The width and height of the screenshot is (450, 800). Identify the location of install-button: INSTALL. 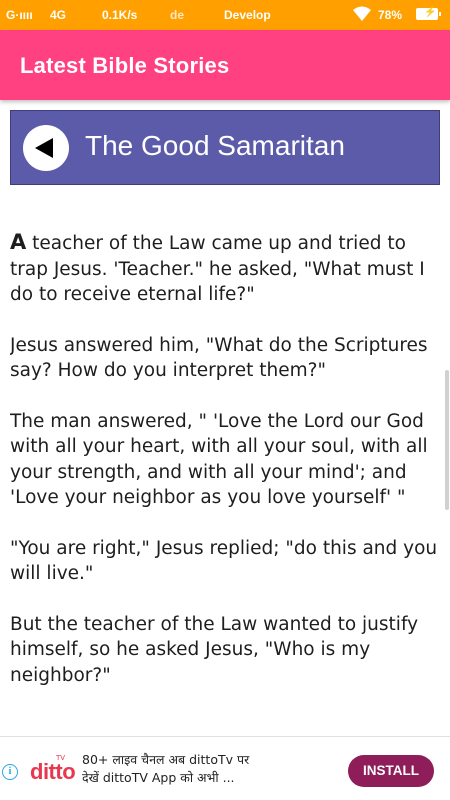
(391, 771).